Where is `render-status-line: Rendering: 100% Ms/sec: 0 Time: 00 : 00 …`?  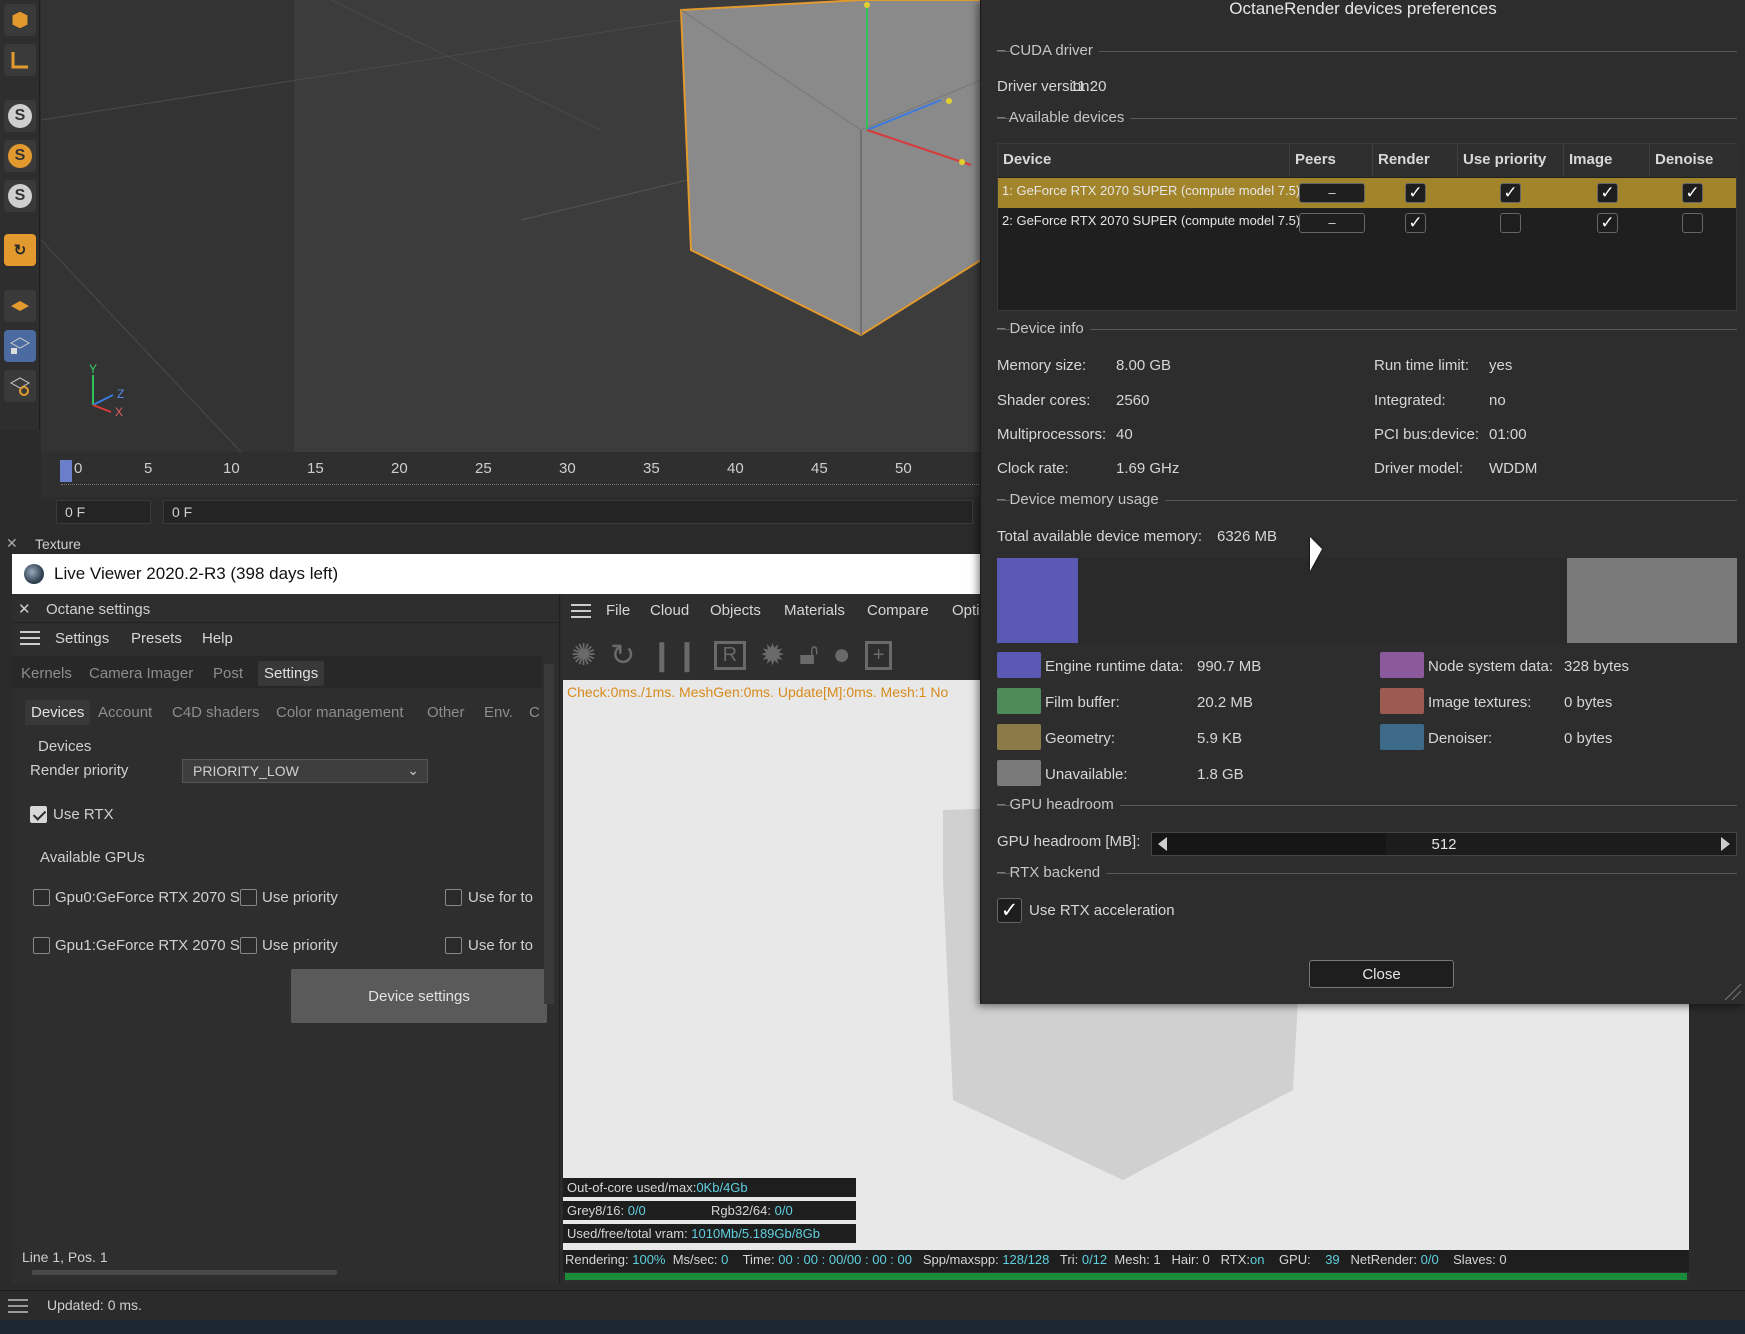
render-status-line: Rendering: 100% Ms/sec: 0 Time: 00 : 00 … is located at coordinates (1126, 1261).